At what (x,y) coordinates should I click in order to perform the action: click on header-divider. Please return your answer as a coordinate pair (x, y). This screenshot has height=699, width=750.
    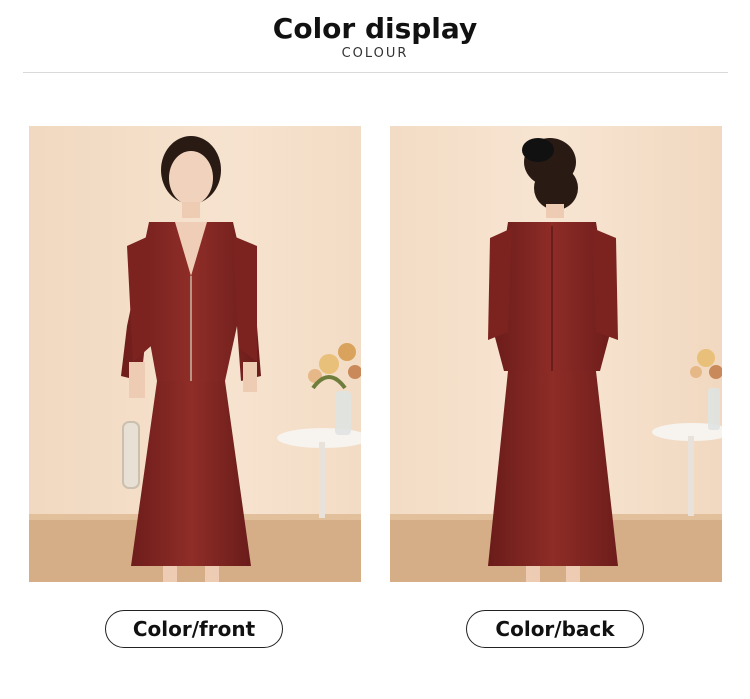
    Looking at the image, I should click on (375, 72).